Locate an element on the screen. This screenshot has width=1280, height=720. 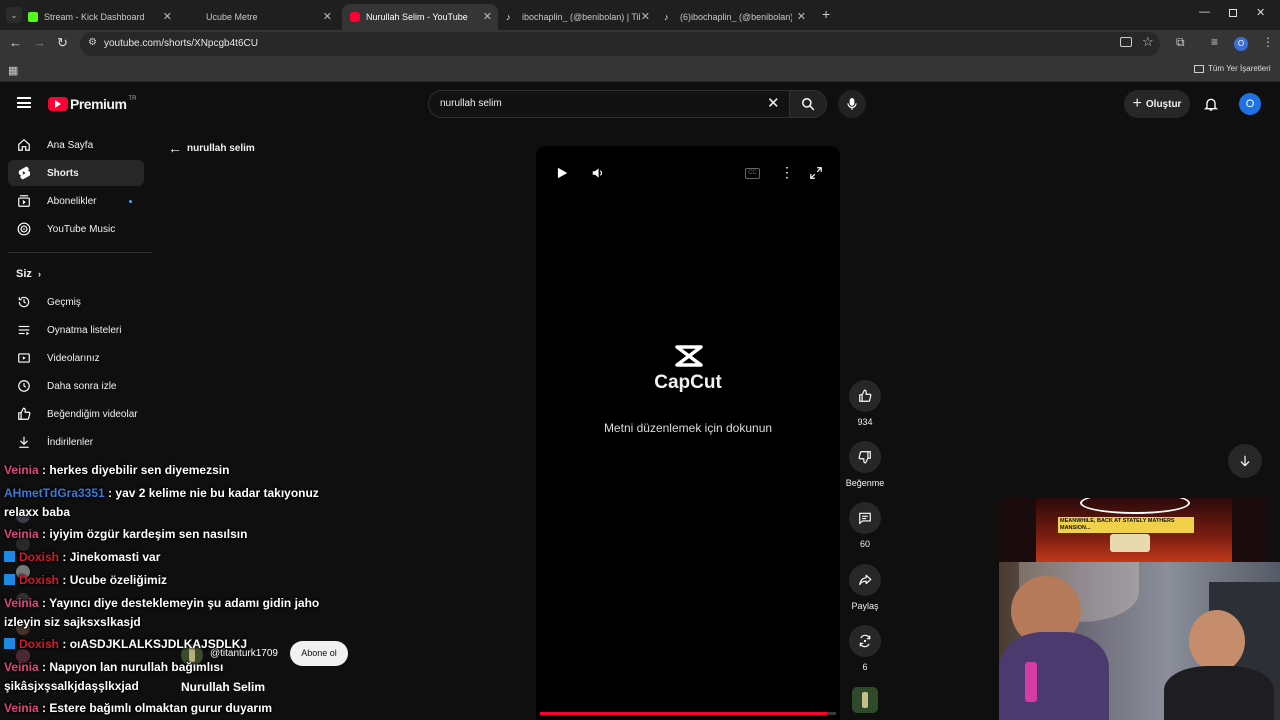
sidebar-item-label: İndirilenler is located at coordinates (70, 442).